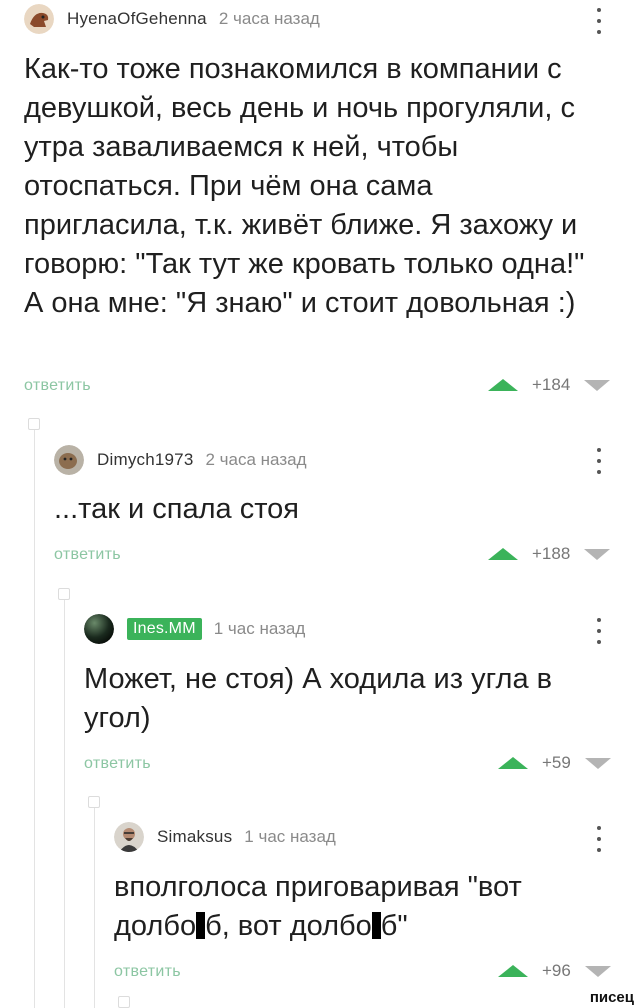  Describe the element at coordinates (513, 971) in the screenshot. I see `upvote-icon` at that location.